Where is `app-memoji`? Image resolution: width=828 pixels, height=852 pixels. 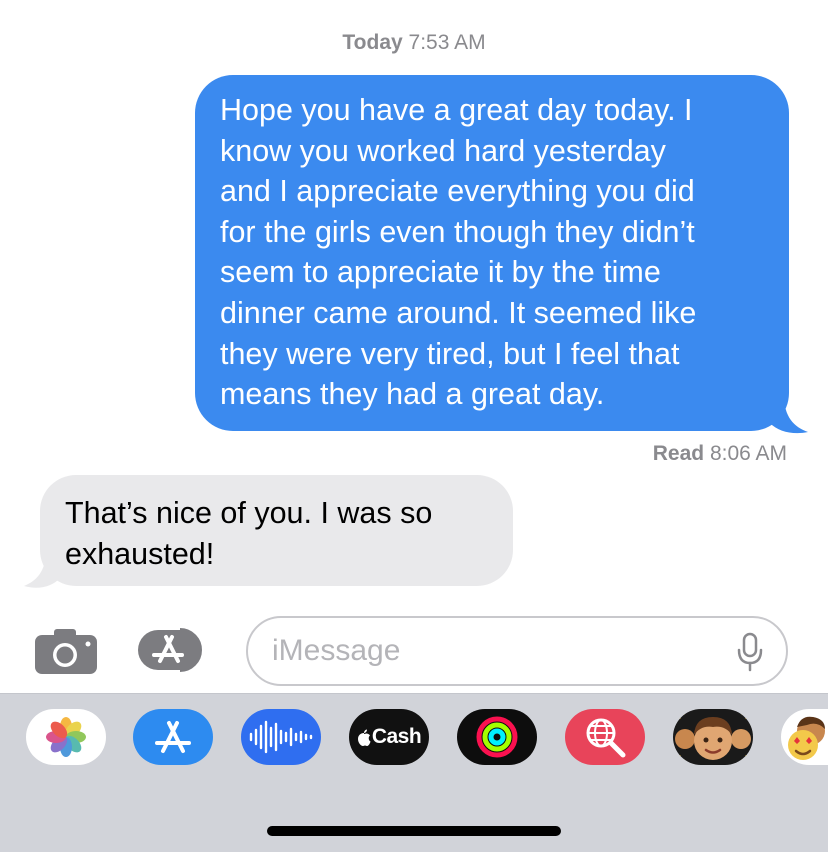 app-memoji is located at coordinates (713, 737).